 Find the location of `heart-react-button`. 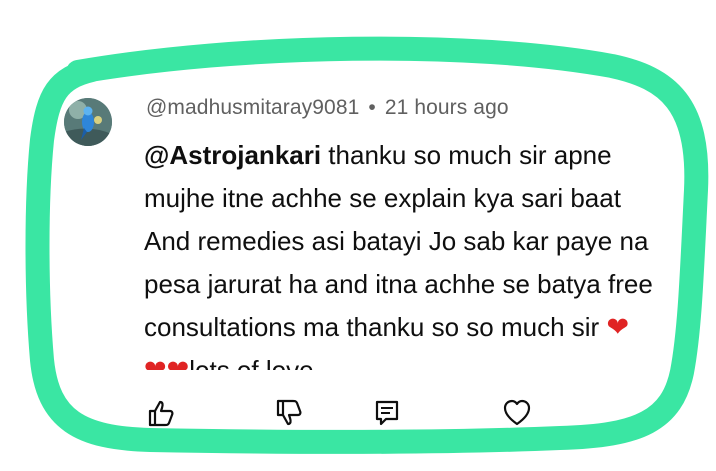

heart-react-button is located at coordinates (517, 413).